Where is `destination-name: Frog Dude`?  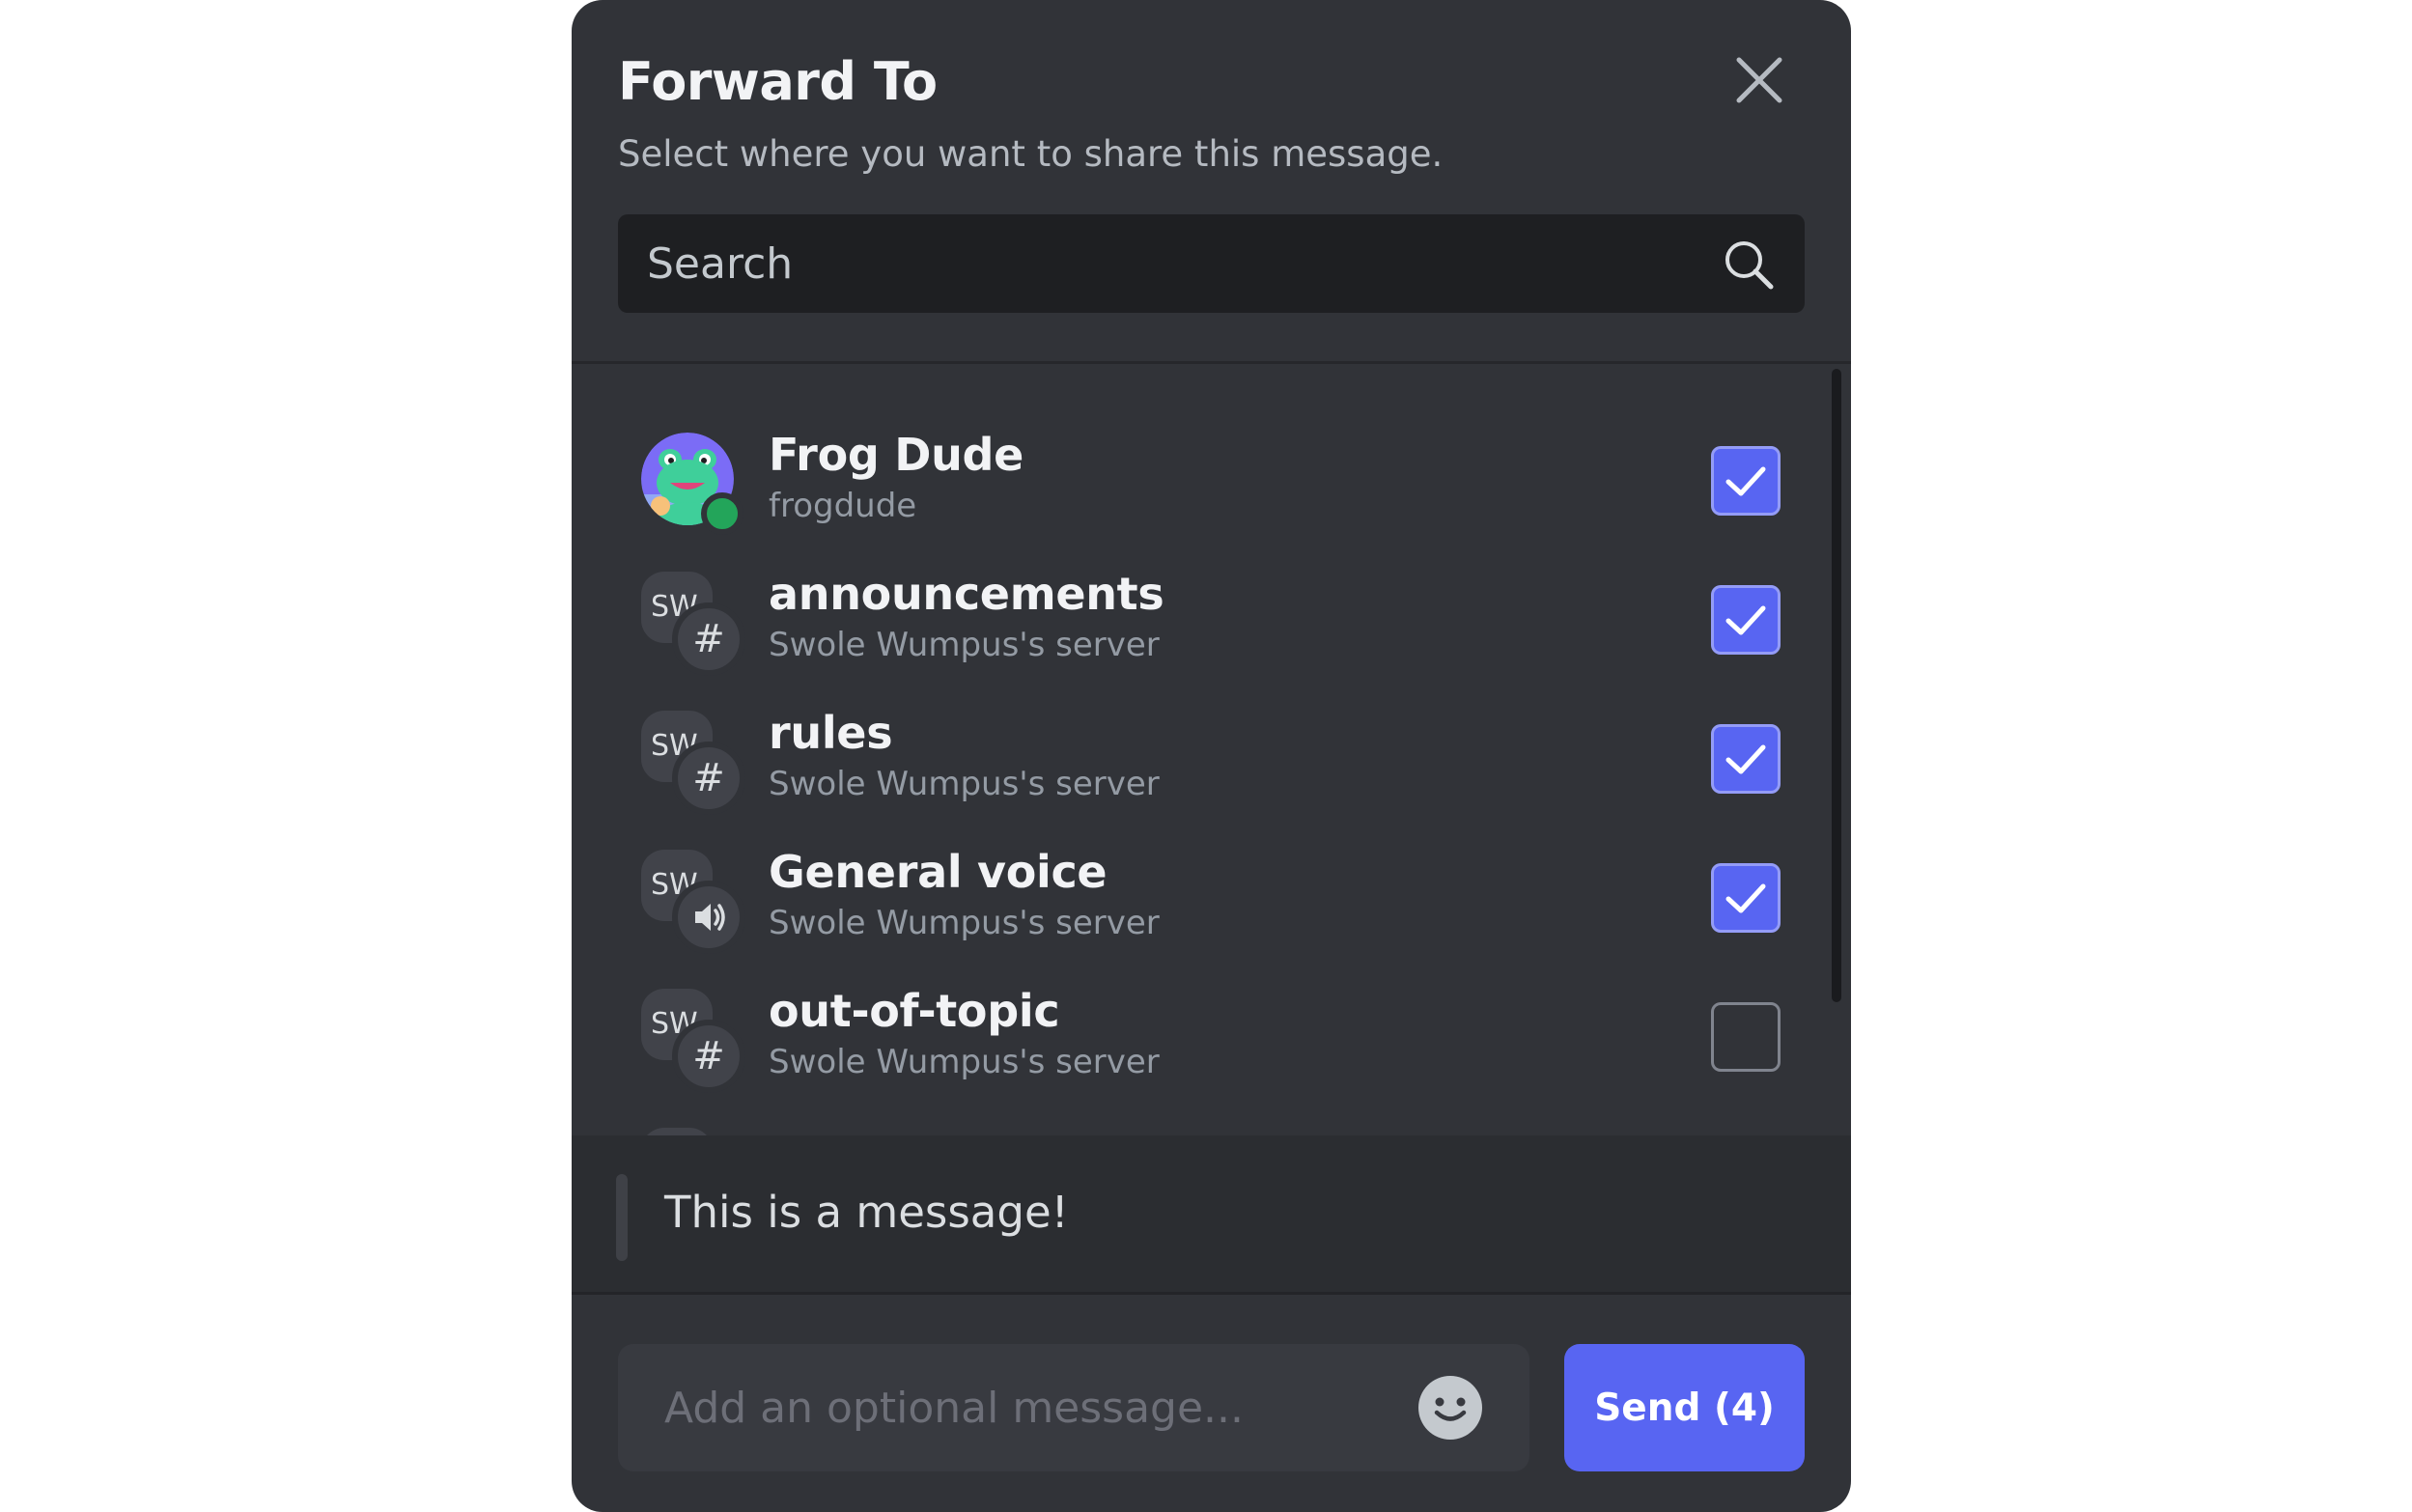
destination-name: Frog Dude is located at coordinates (896, 455).